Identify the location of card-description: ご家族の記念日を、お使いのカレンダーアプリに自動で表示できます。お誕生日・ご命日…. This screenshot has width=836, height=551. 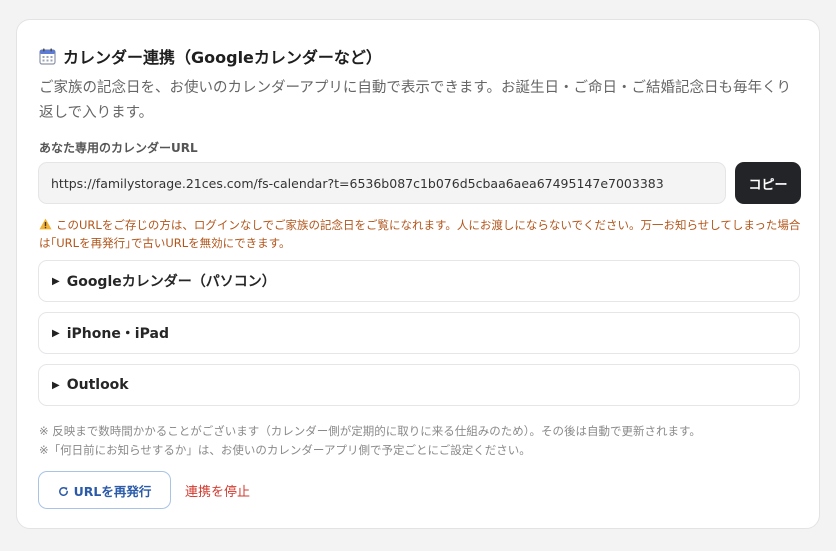
(415, 100).